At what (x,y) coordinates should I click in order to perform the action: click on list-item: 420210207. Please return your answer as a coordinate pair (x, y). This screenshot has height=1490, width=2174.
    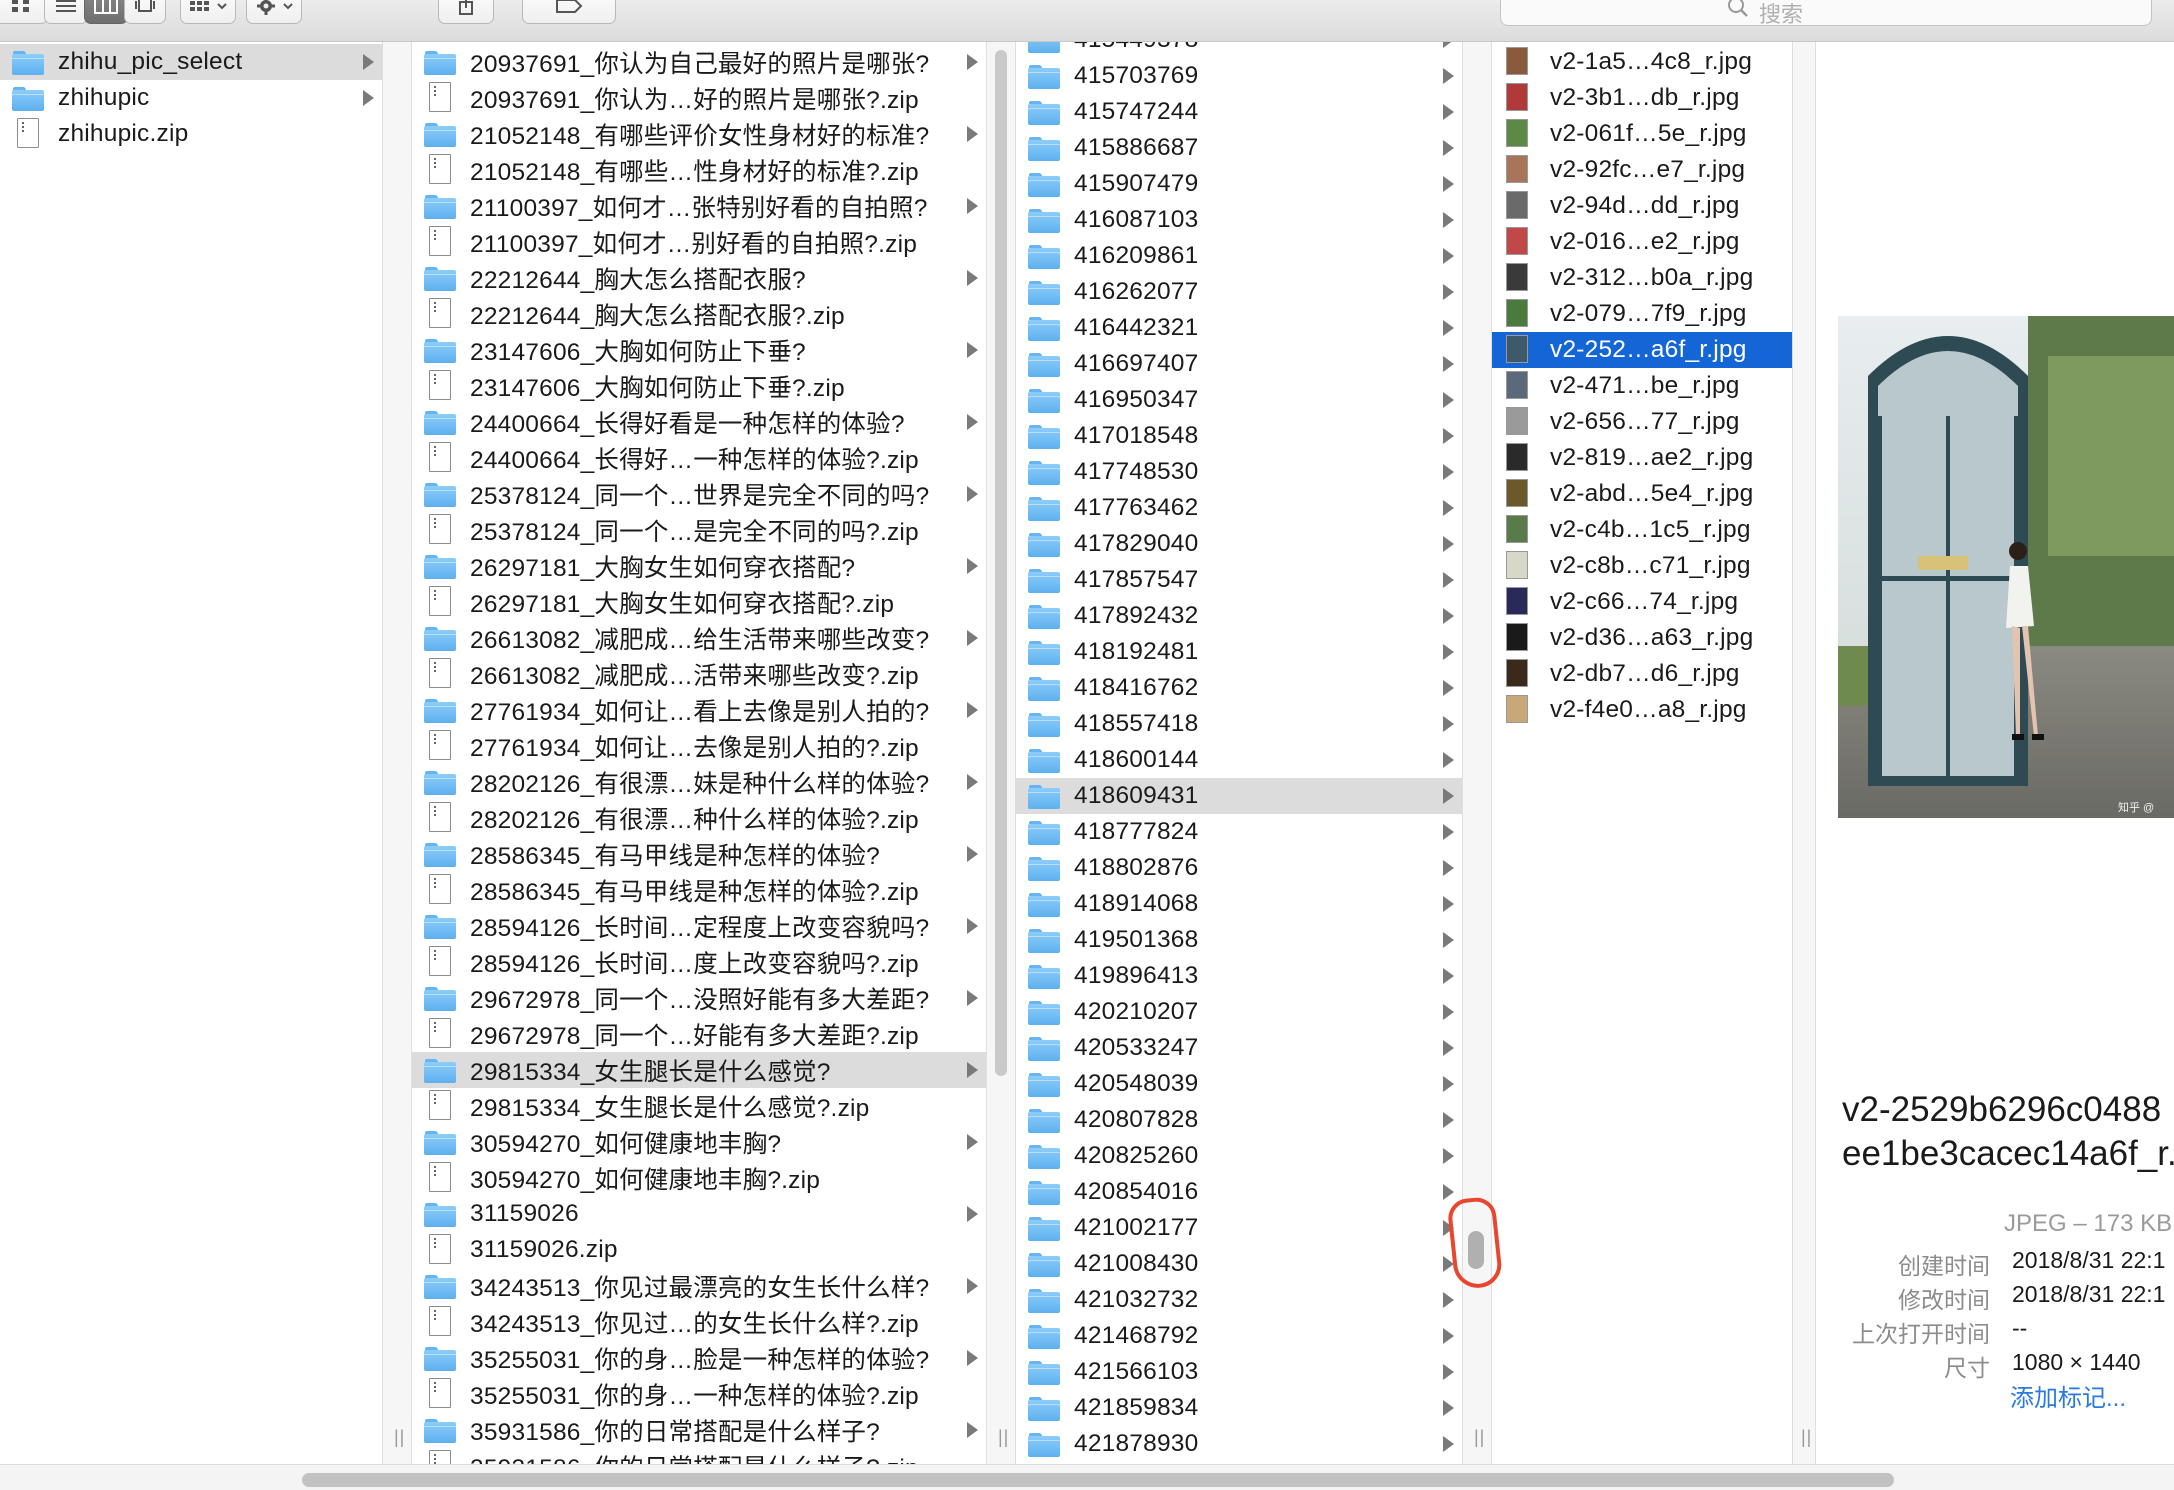
    Looking at the image, I should click on (1239, 1012).